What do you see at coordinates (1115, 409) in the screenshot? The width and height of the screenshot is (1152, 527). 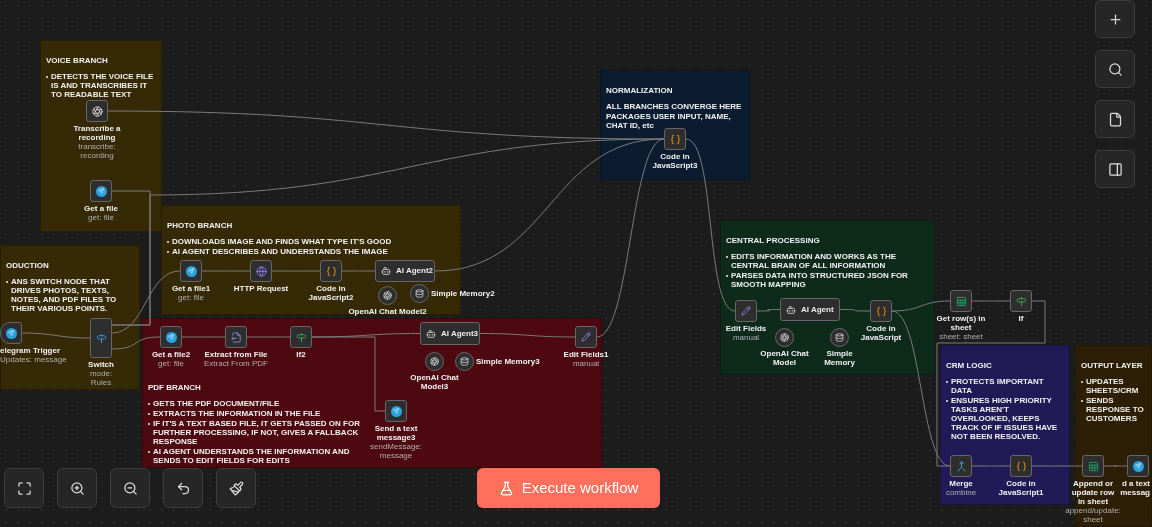 I see `note-text: SENDS RESPONSE TO CUSTOMERS` at bounding box center [1115, 409].